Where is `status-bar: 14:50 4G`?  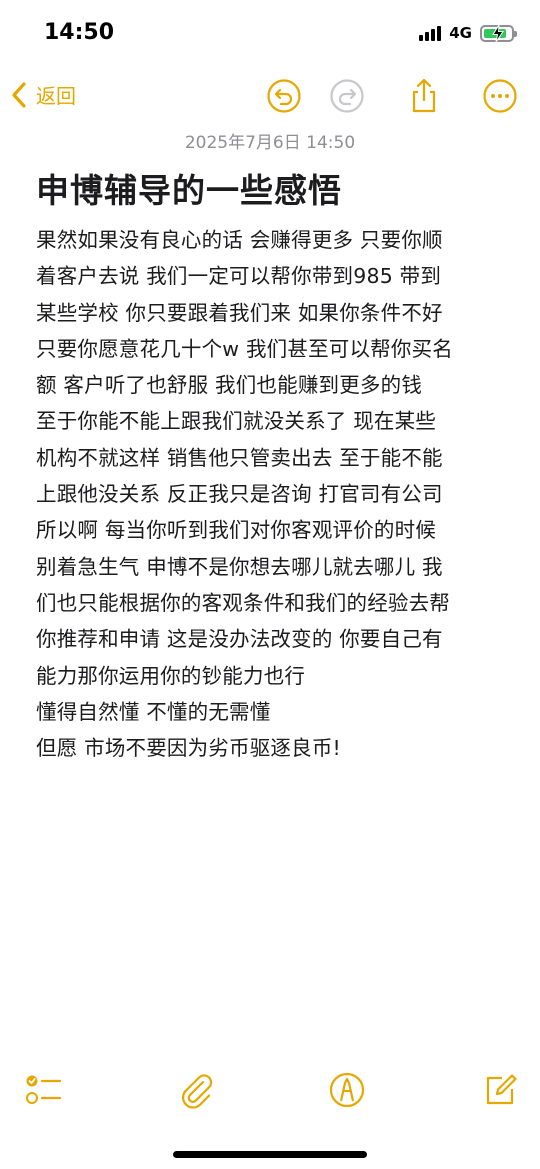 status-bar: 14:50 4G is located at coordinates (270, 34).